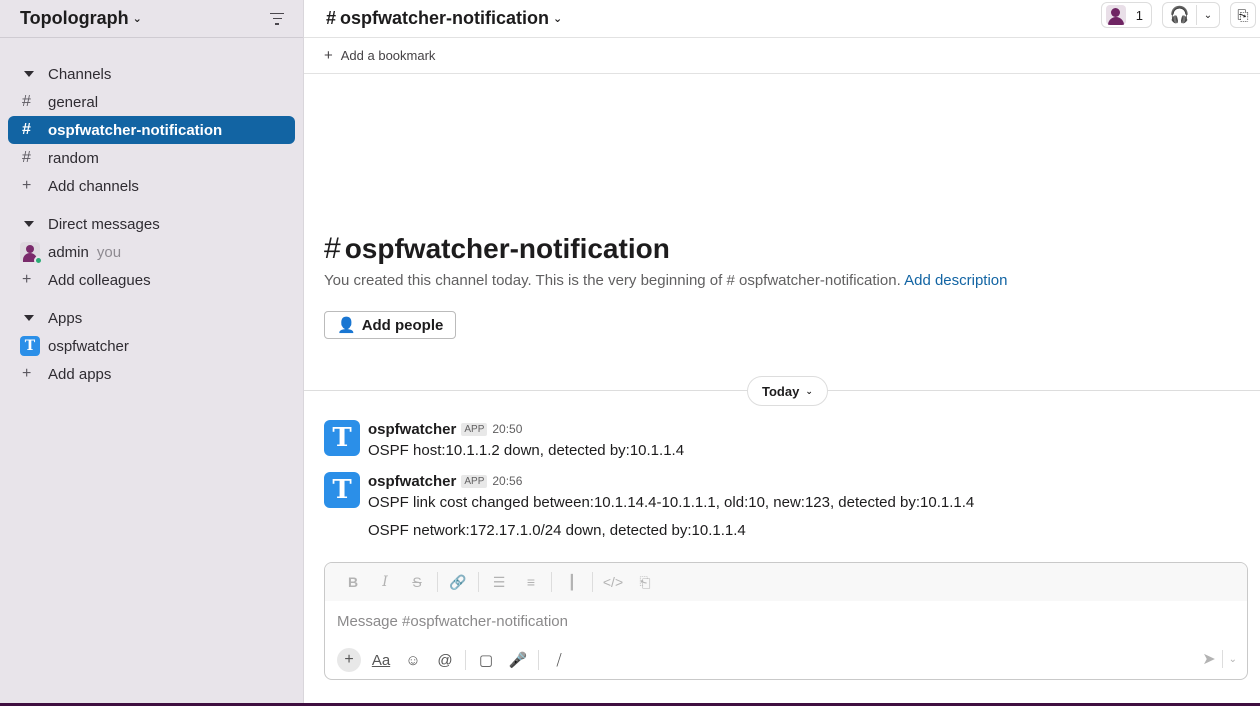 This screenshot has height=706, width=1260. What do you see at coordinates (277, 18) in the screenshot?
I see `filter-icon` at bounding box center [277, 18].